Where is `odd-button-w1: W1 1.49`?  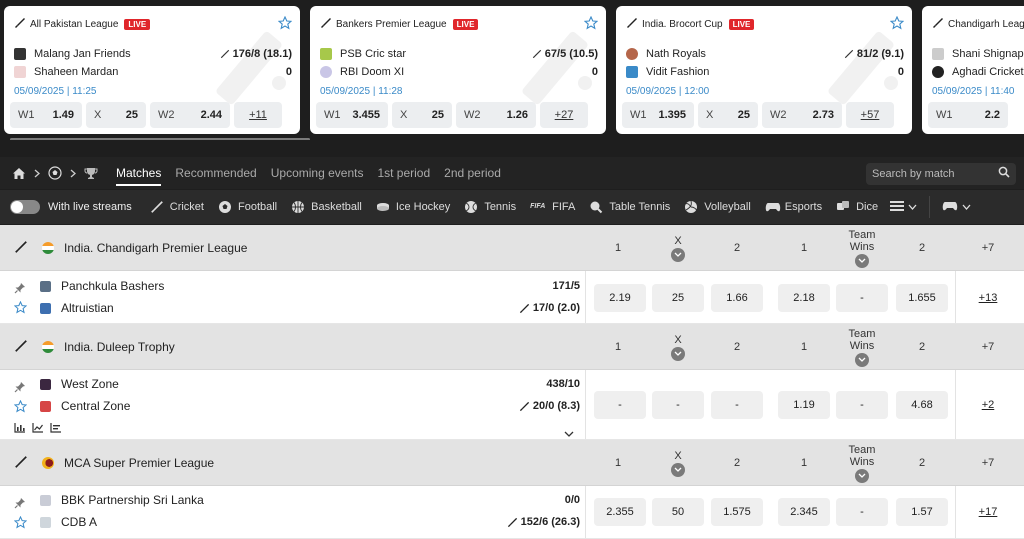
odd-button-w1: W1 1.49 is located at coordinates (46, 115).